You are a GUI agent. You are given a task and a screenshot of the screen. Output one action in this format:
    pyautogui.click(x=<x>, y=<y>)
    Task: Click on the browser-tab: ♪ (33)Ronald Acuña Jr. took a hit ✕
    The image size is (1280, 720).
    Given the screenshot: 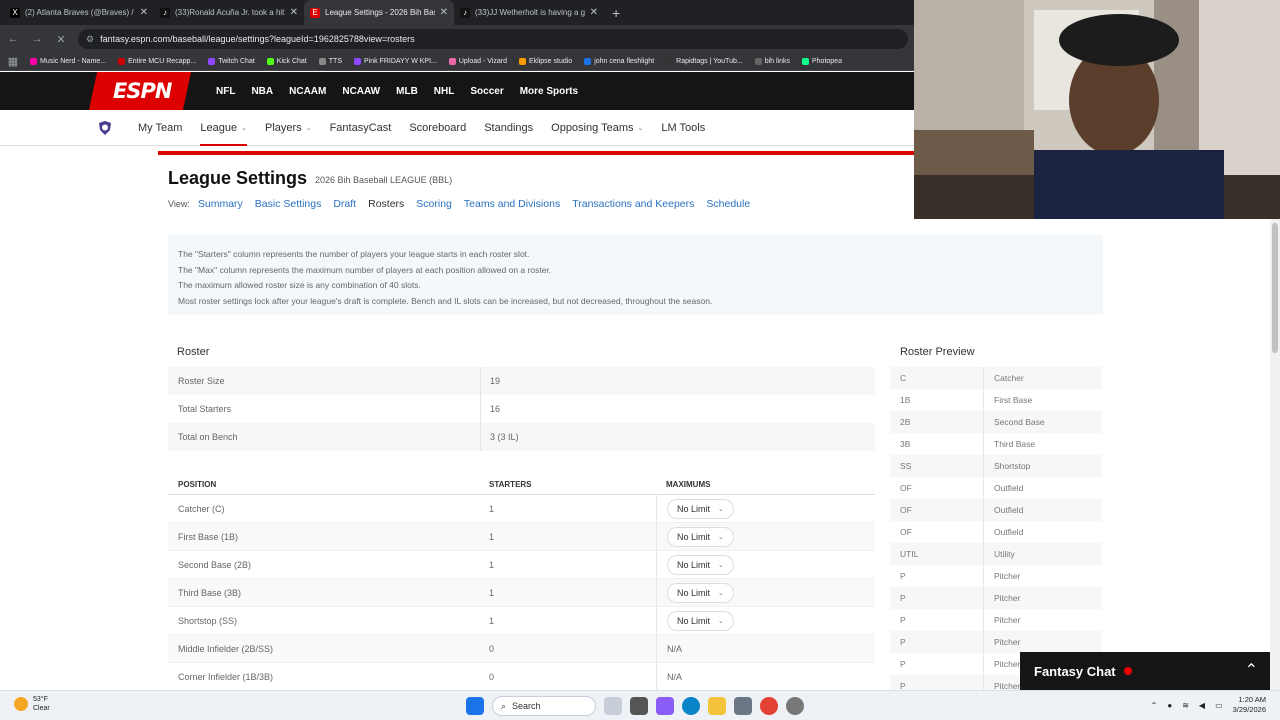 What is the action you would take?
    pyautogui.click(x=229, y=12)
    